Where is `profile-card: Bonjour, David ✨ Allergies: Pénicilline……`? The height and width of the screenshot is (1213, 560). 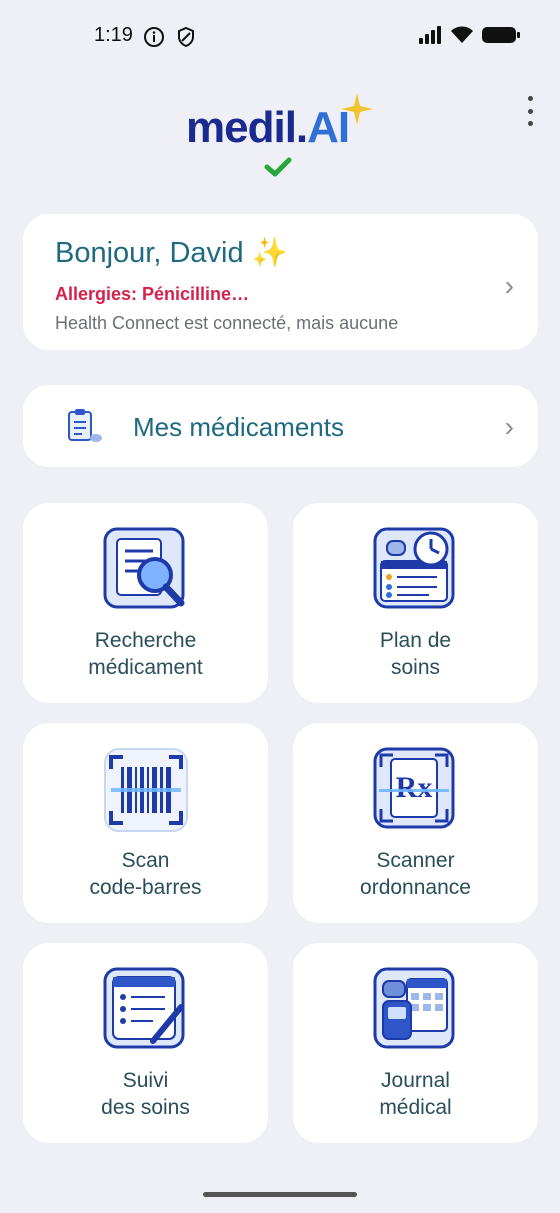 profile-card: Bonjour, David ✨ Allergies: Pénicilline…… is located at coordinates (280, 282).